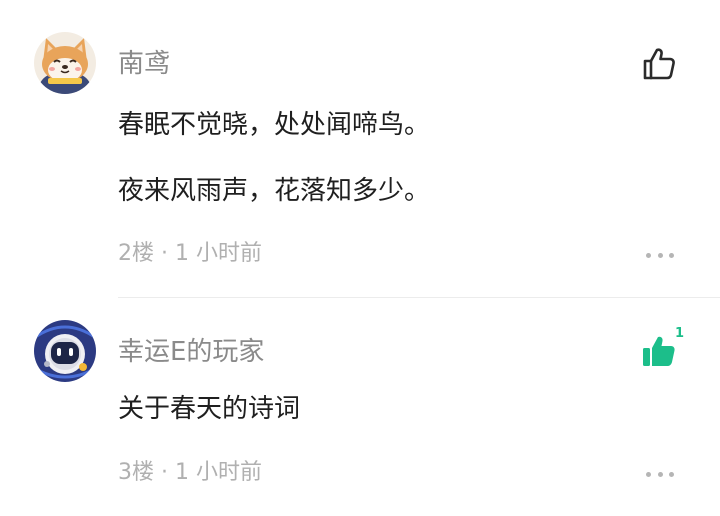 The height and width of the screenshot is (516, 720). Describe the element at coordinates (680, 333) in the screenshot. I see `like-count: 1` at that location.